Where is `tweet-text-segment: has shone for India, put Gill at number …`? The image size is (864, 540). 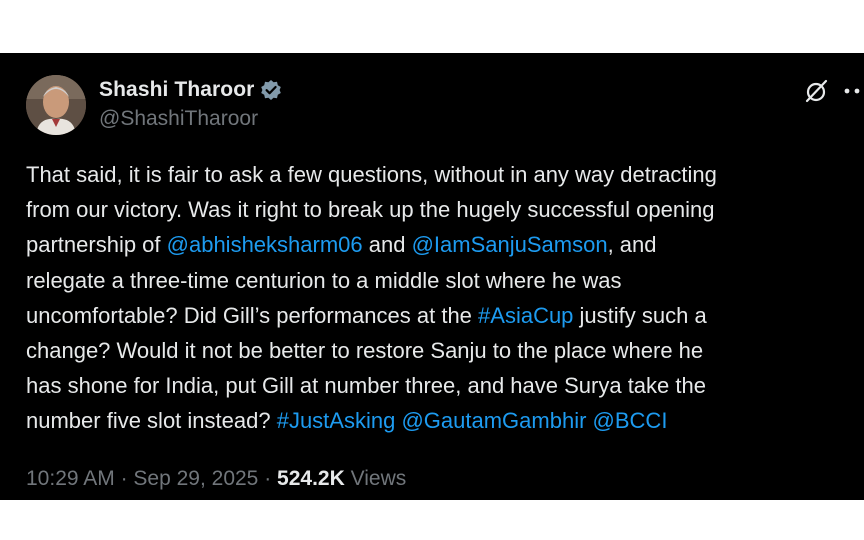
tweet-text-segment: has shone for India, put Gill at number … is located at coordinates (366, 386).